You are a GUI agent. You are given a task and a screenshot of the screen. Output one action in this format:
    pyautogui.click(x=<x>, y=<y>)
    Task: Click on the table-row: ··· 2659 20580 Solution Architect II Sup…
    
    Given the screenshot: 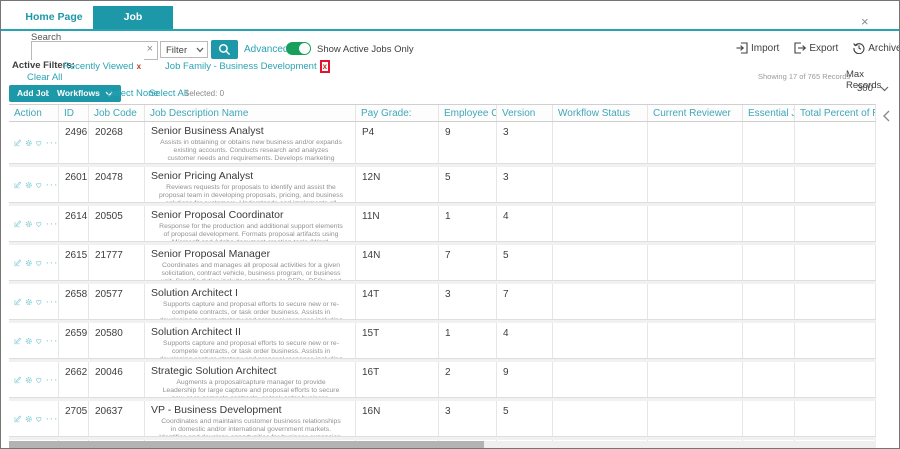 What is the action you would take?
    pyautogui.click(x=442, y=341)
    